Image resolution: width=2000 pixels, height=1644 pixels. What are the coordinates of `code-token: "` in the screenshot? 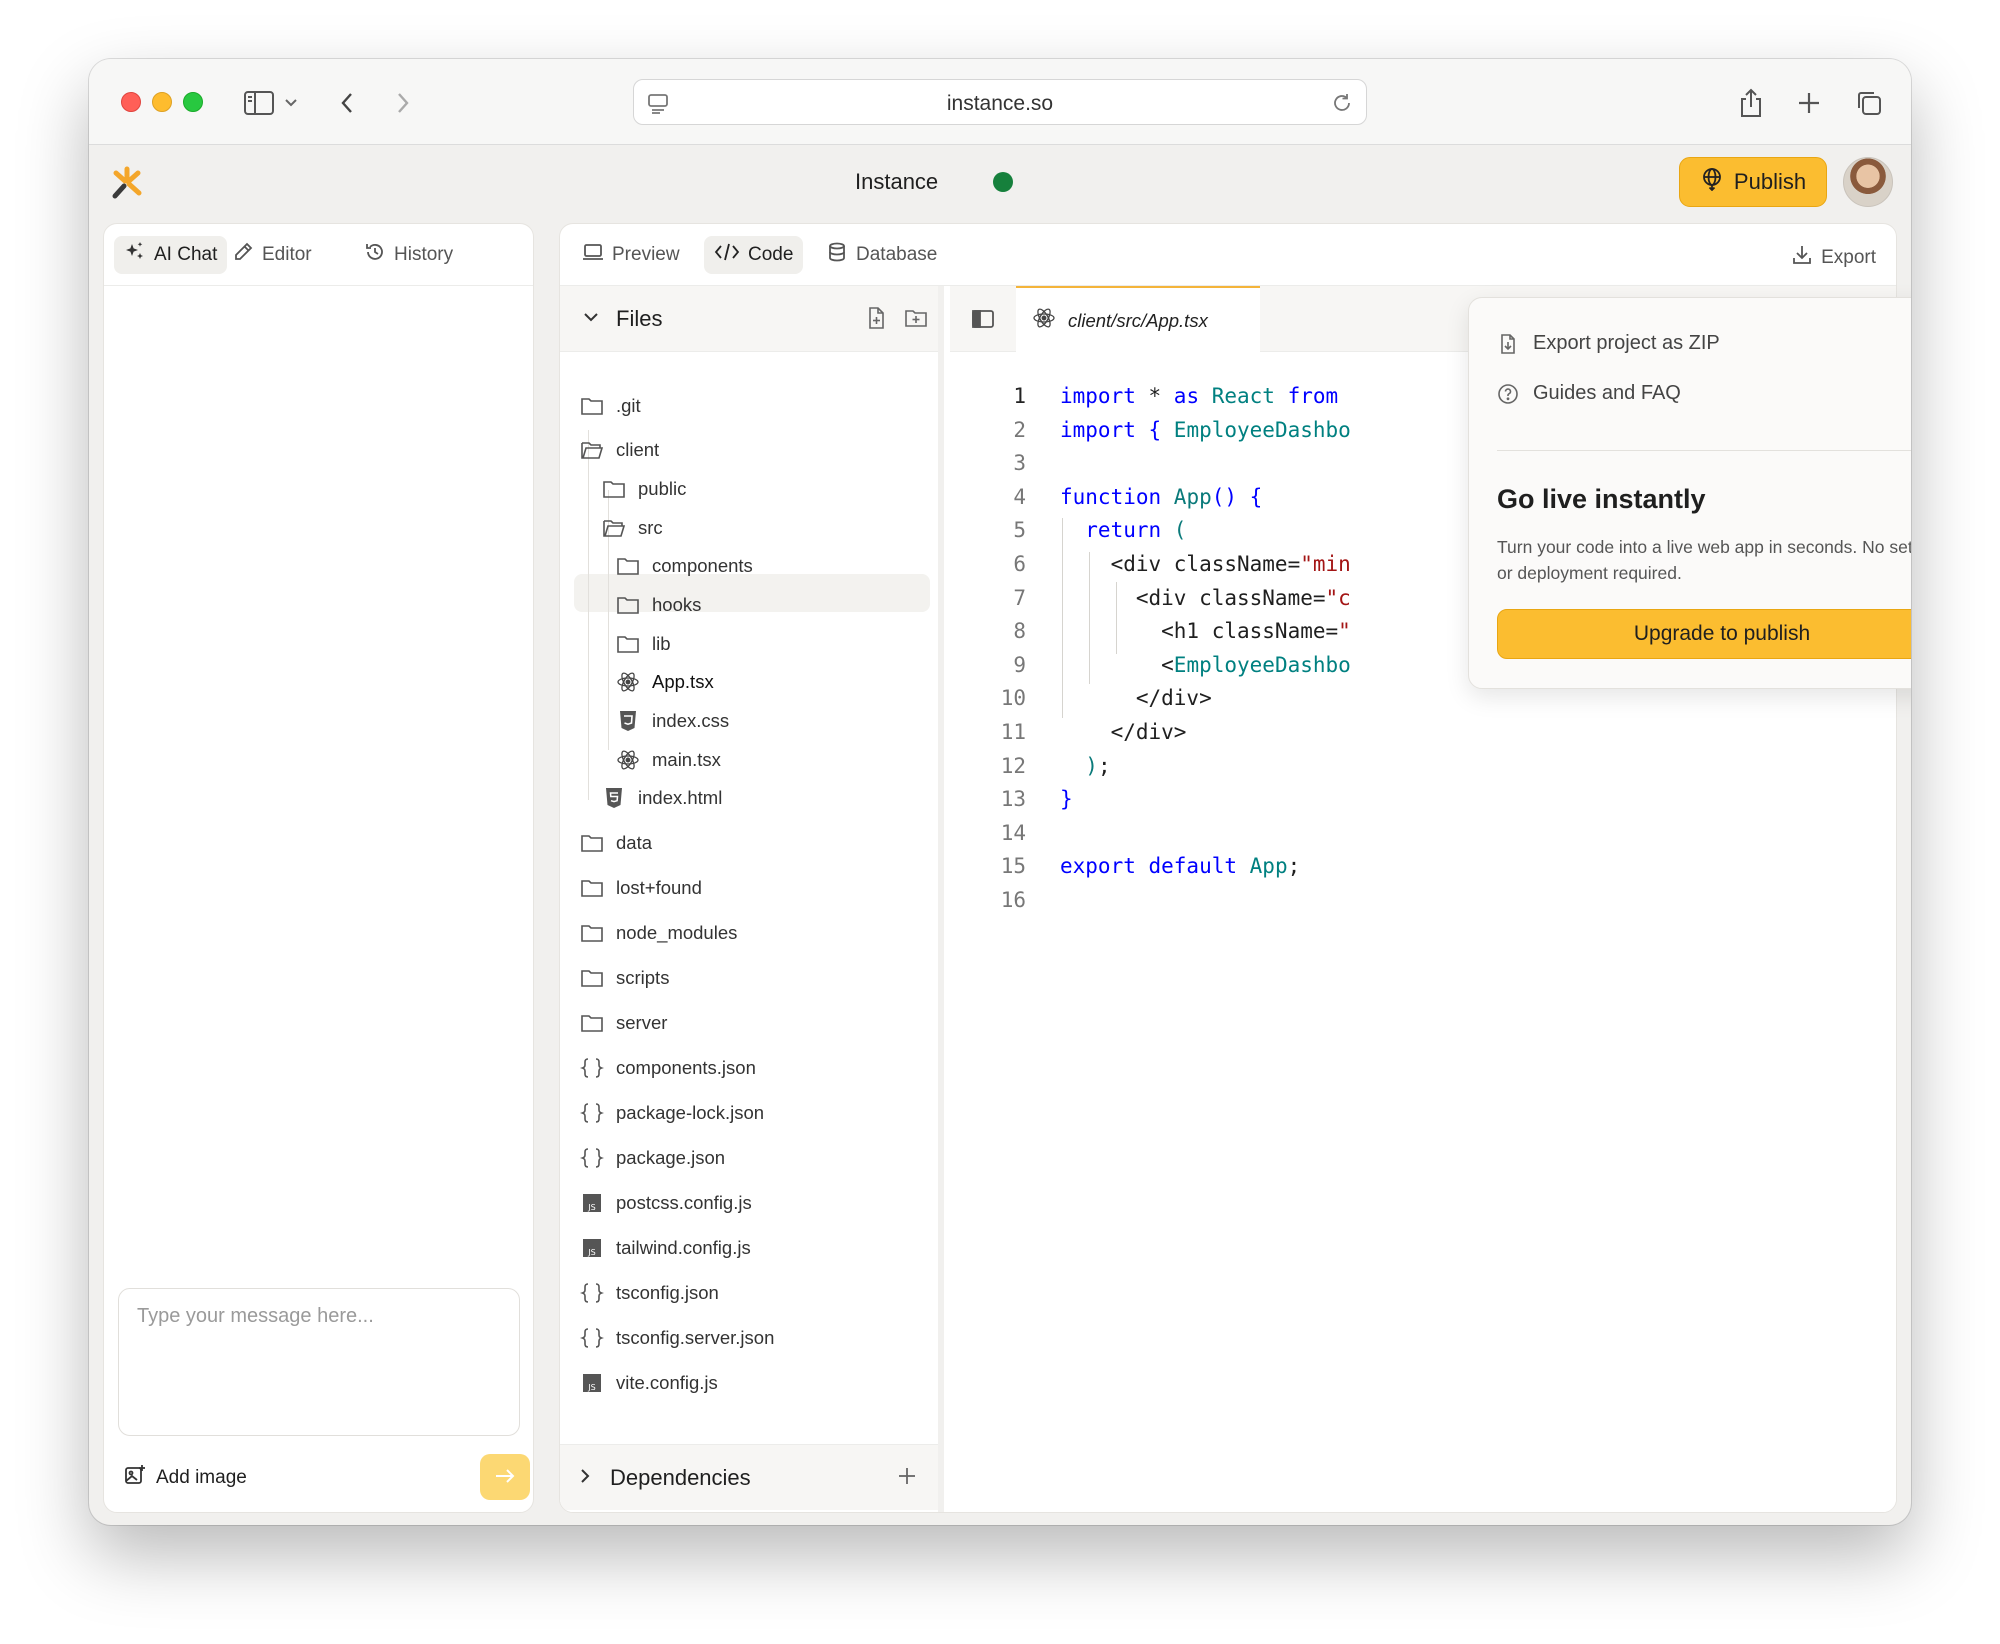 It's located at (1344, 631).